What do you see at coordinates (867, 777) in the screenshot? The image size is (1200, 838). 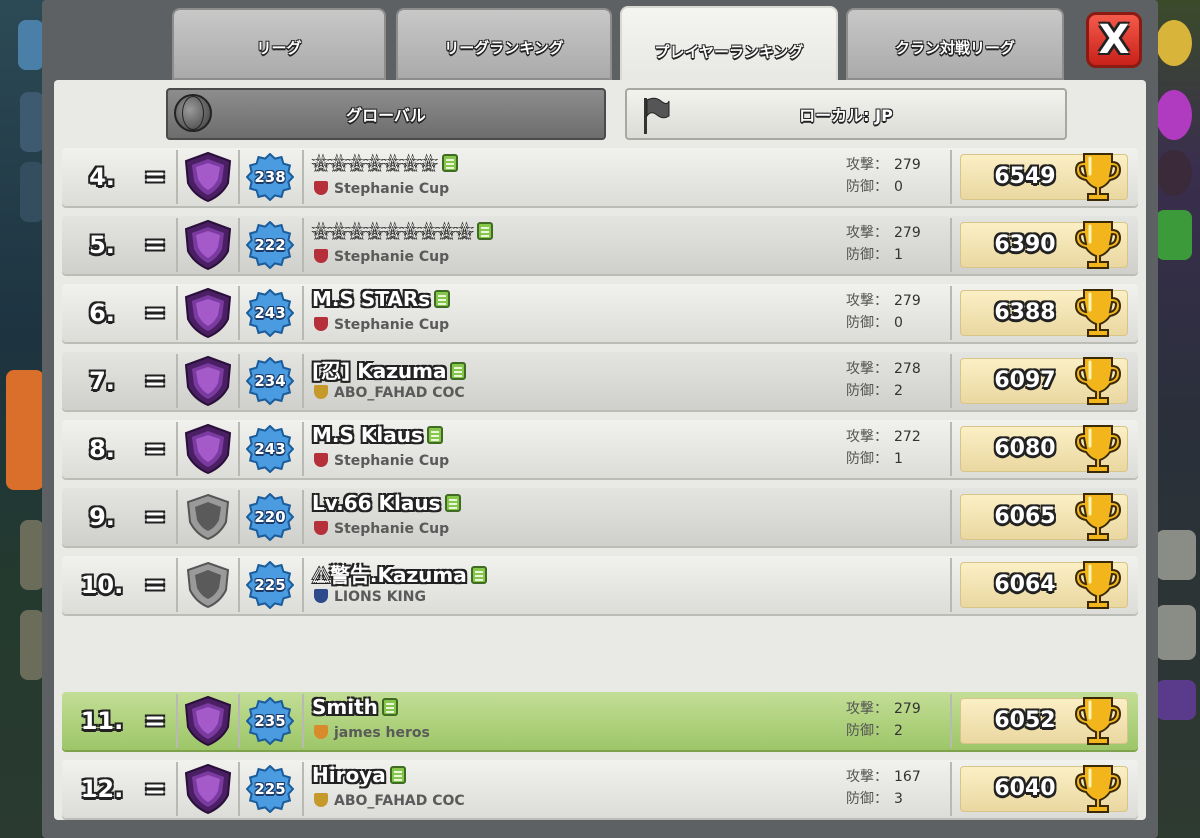 I see `attack-label: 攻撃：` at bounding box center [867, 777].